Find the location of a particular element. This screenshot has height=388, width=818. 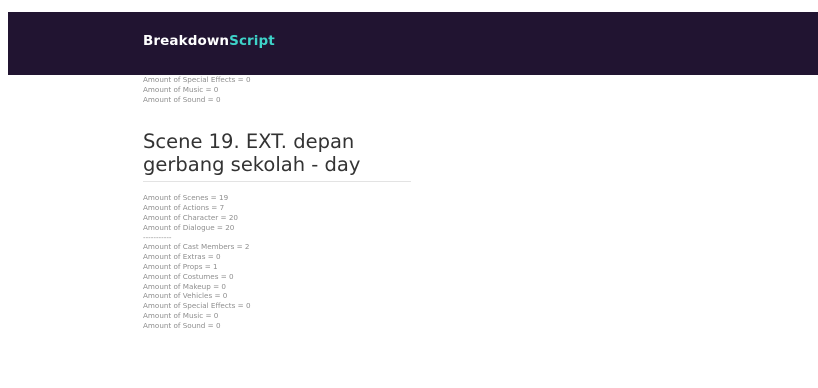

brand-logo: BreakdownScript is located at coordinates (209, 41).